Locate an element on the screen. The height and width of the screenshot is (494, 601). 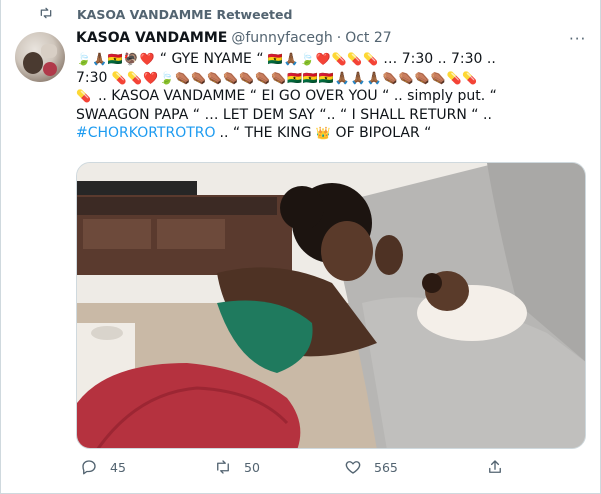
reply-count: 45 is located at coordinates (118, 467).